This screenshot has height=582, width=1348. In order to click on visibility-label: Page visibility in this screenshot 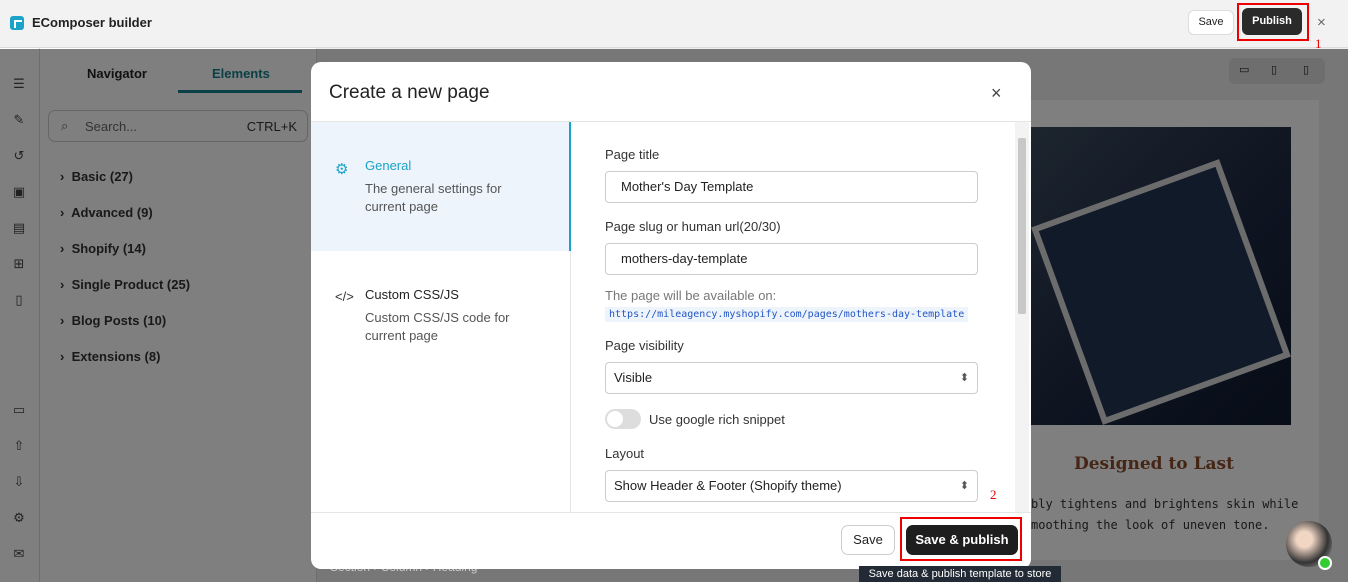, I will do `click(644, 345)`.